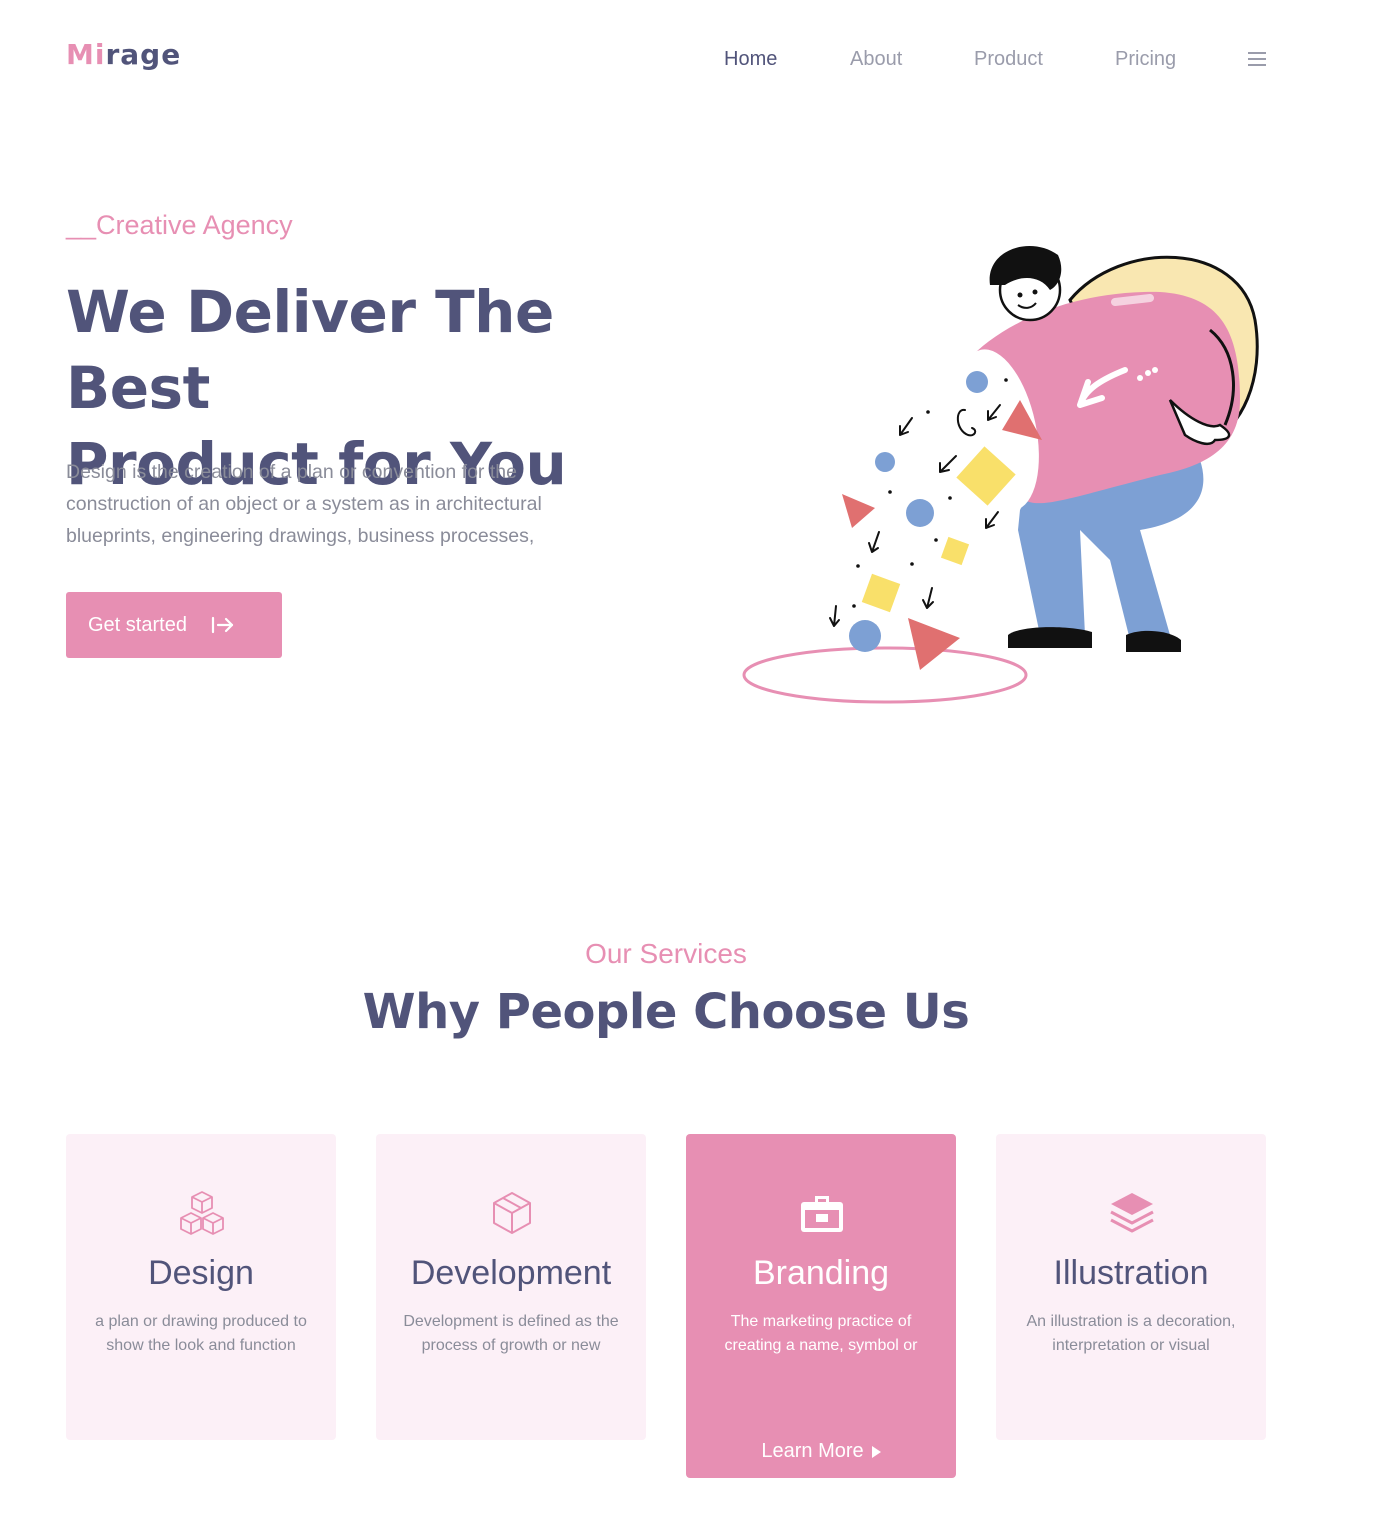  Describe the element at coordinates (821, 1273) in the screenshot. I see `card-title: Branding` at that location.